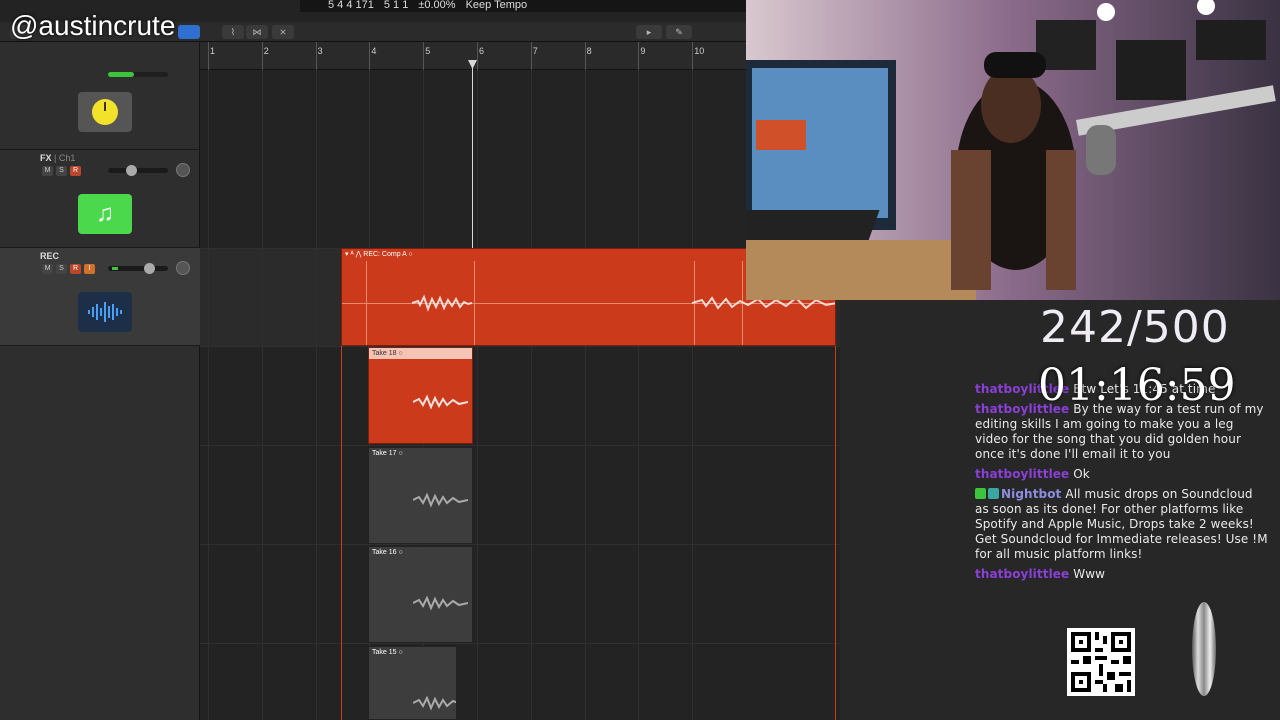 The width and height of the screenshot is (1280, 720). I want to click on bar-number: 6, so click(482, 51).